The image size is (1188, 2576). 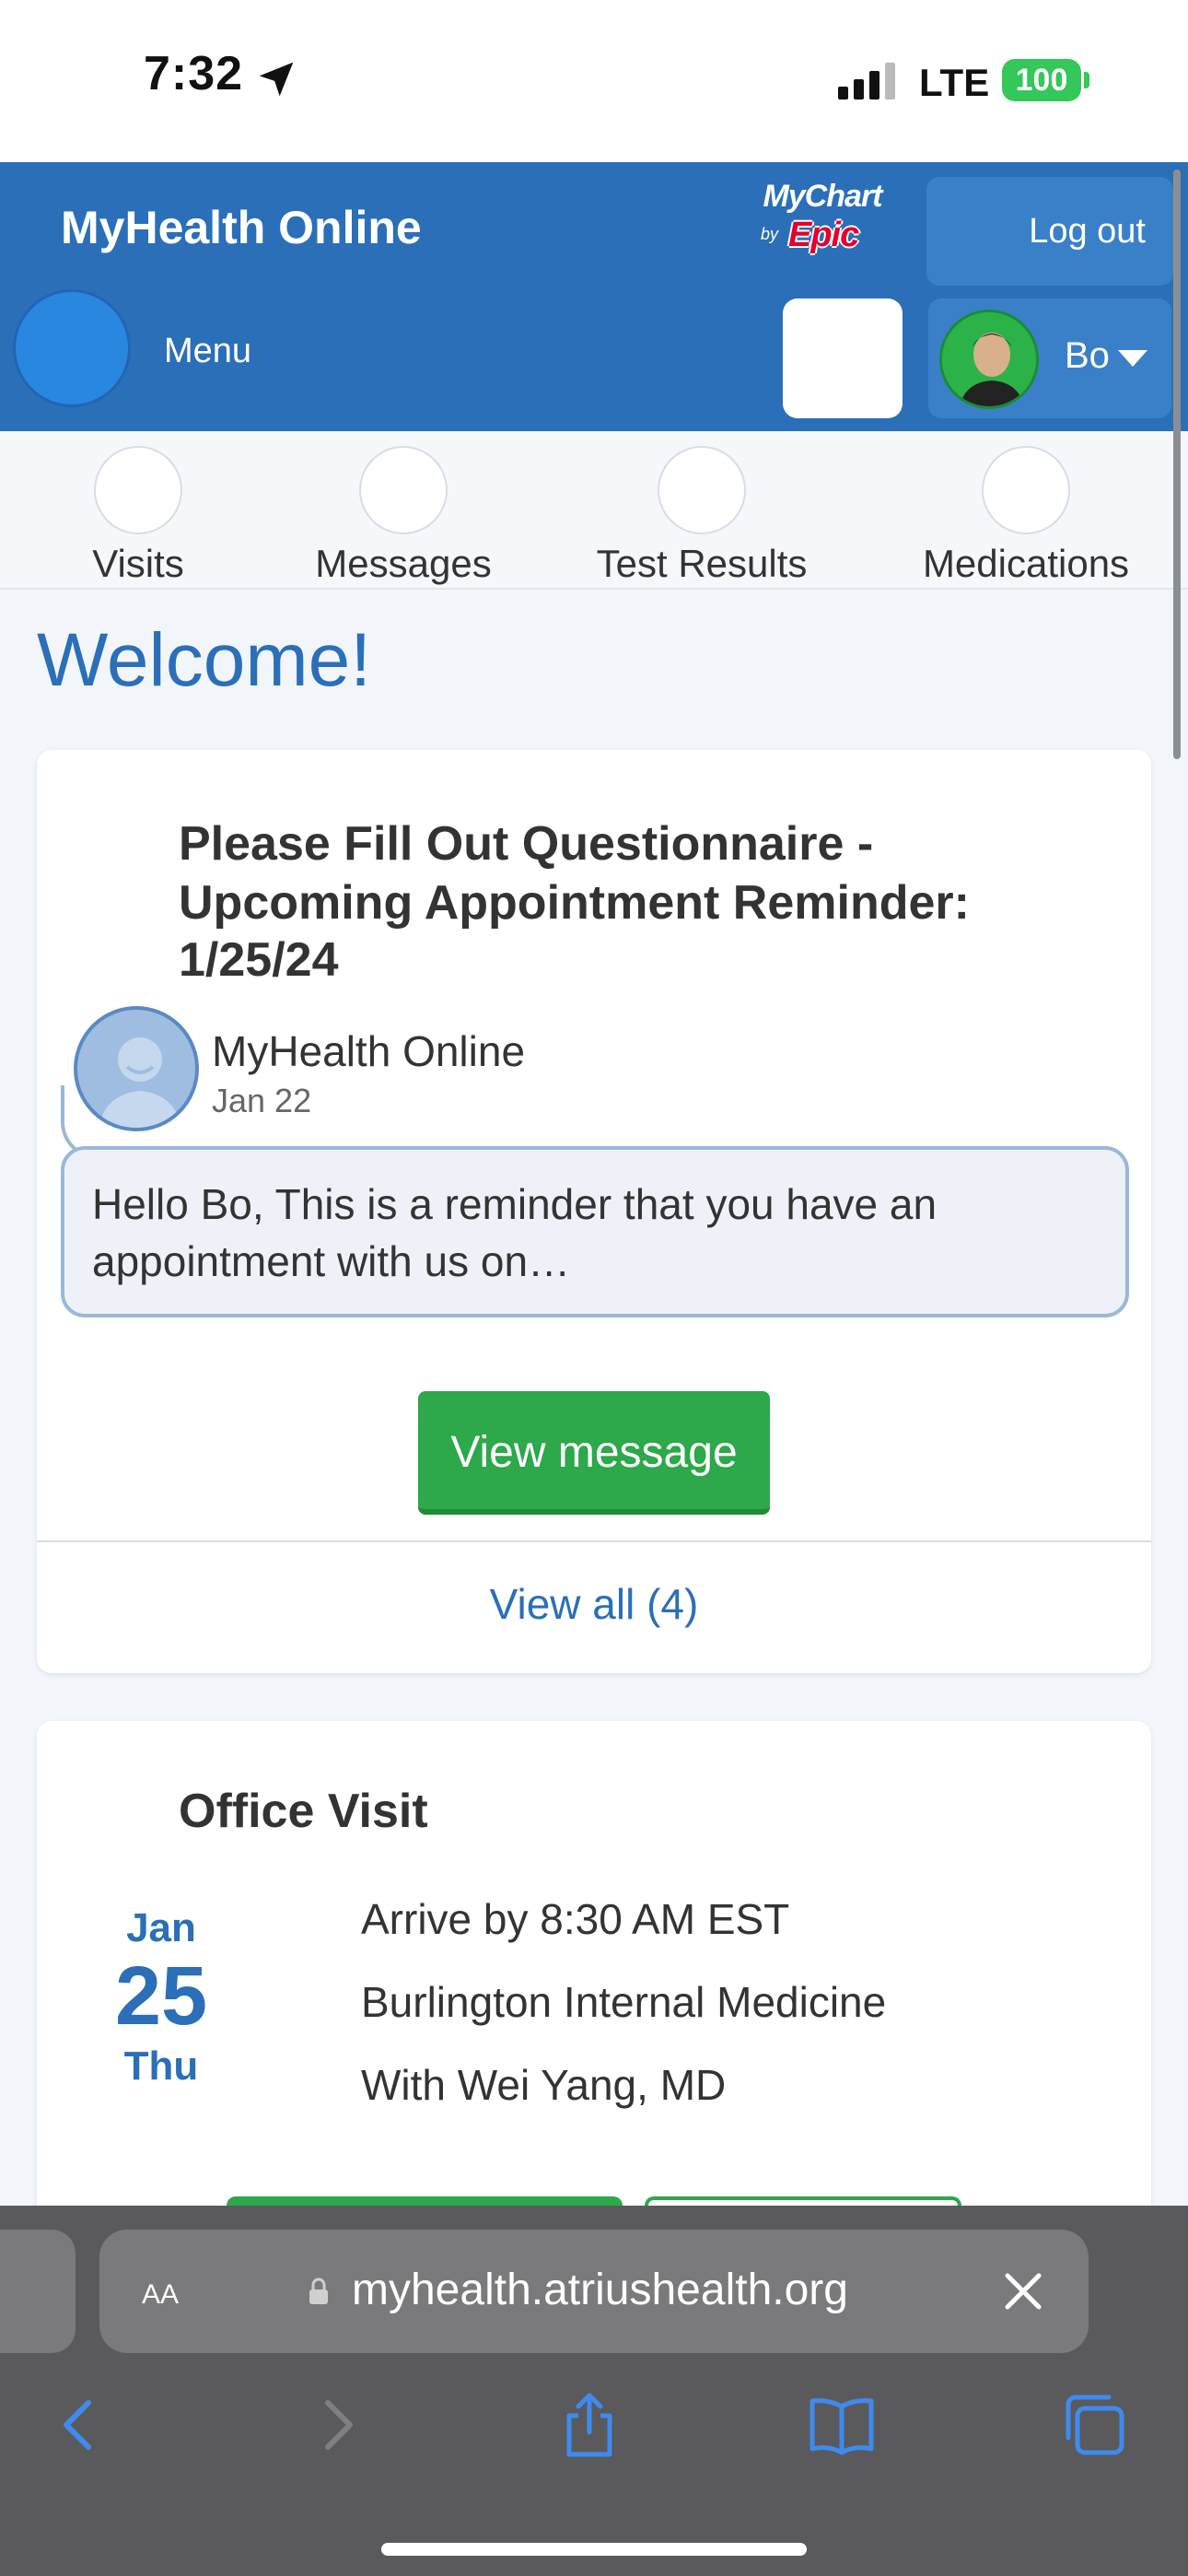 I want to click on menu-label: Menu, so click(x=207, y=351).